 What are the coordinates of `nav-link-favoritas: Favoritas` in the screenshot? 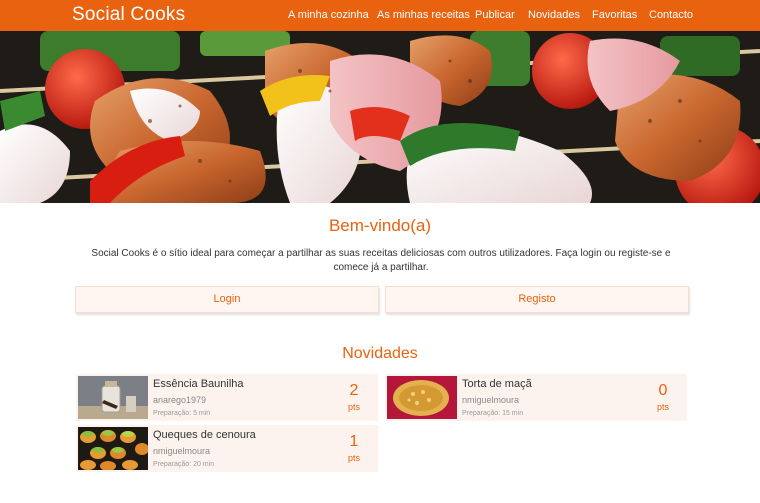 It's located at (614, 15).